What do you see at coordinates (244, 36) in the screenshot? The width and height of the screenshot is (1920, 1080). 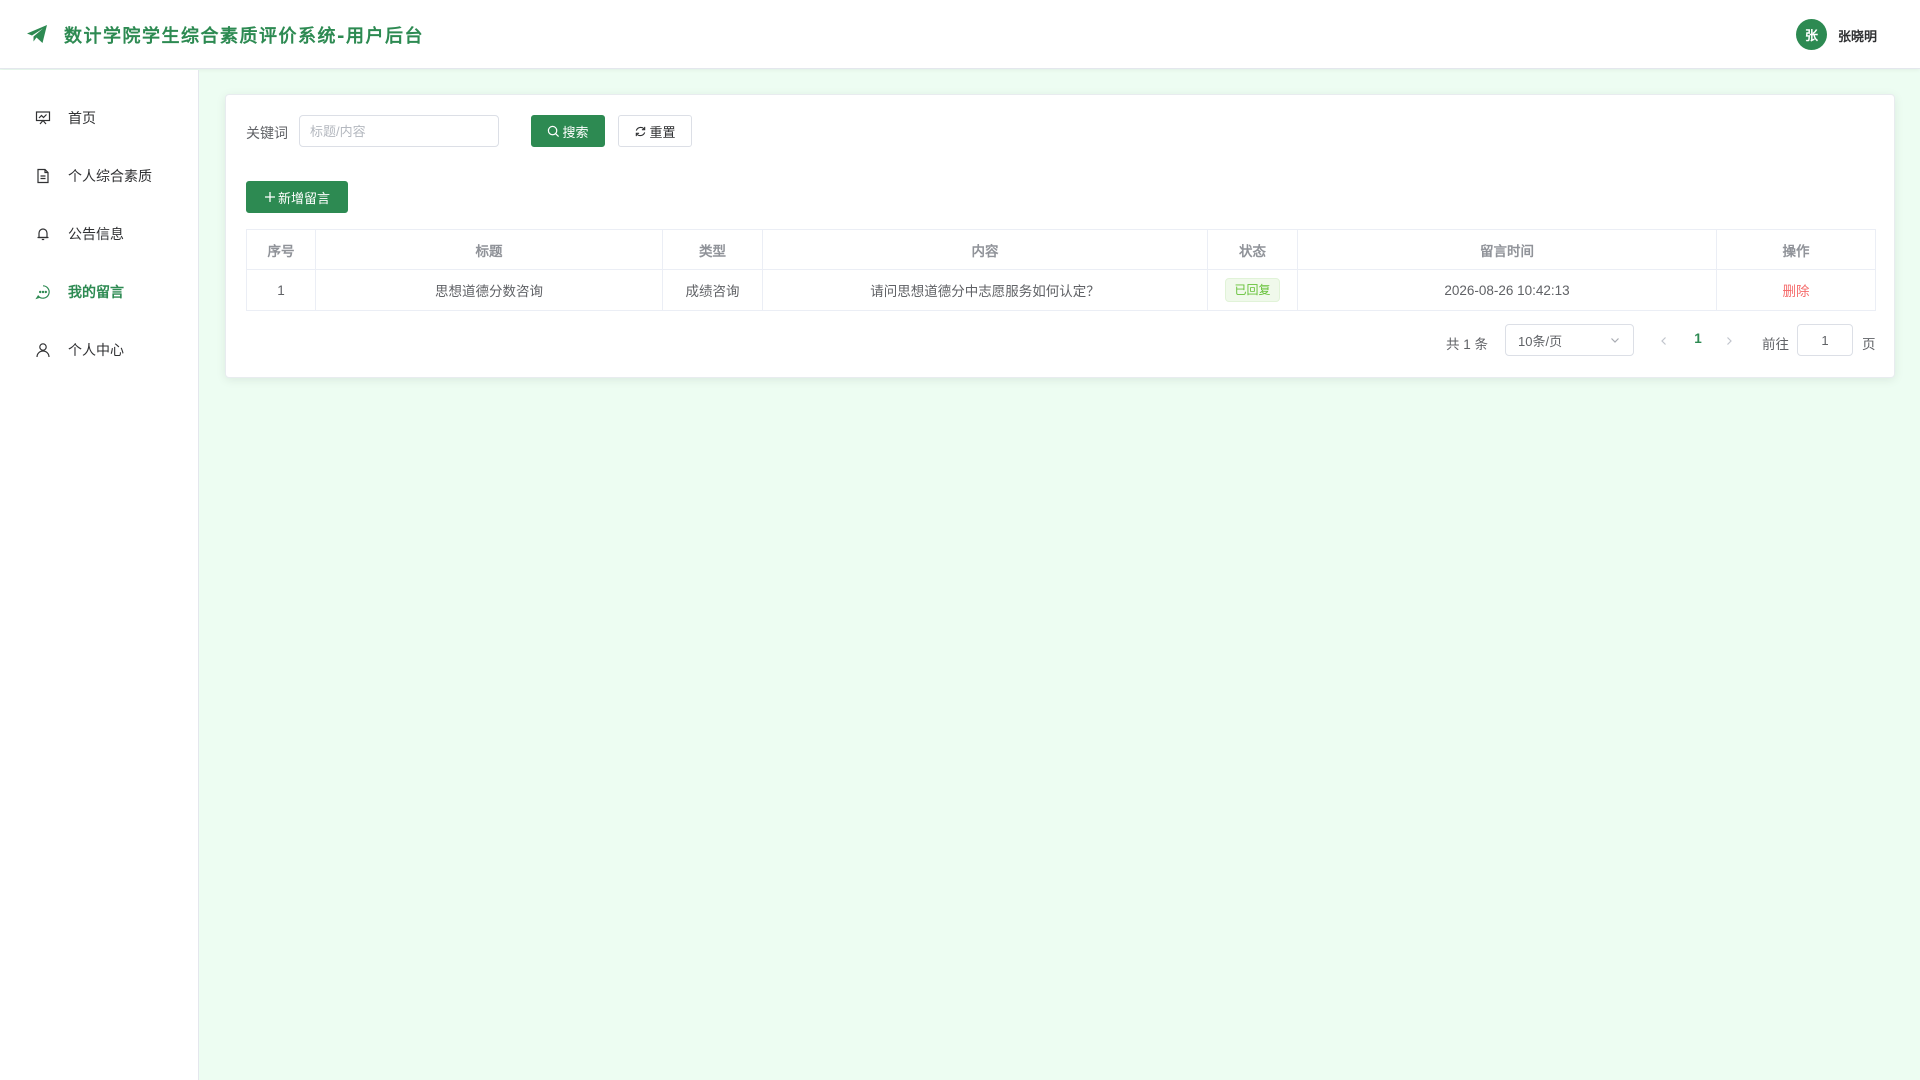 I see `app-title: 数计学院学生综合素质评价系统-用户后台` at bounding box center [244, 36].